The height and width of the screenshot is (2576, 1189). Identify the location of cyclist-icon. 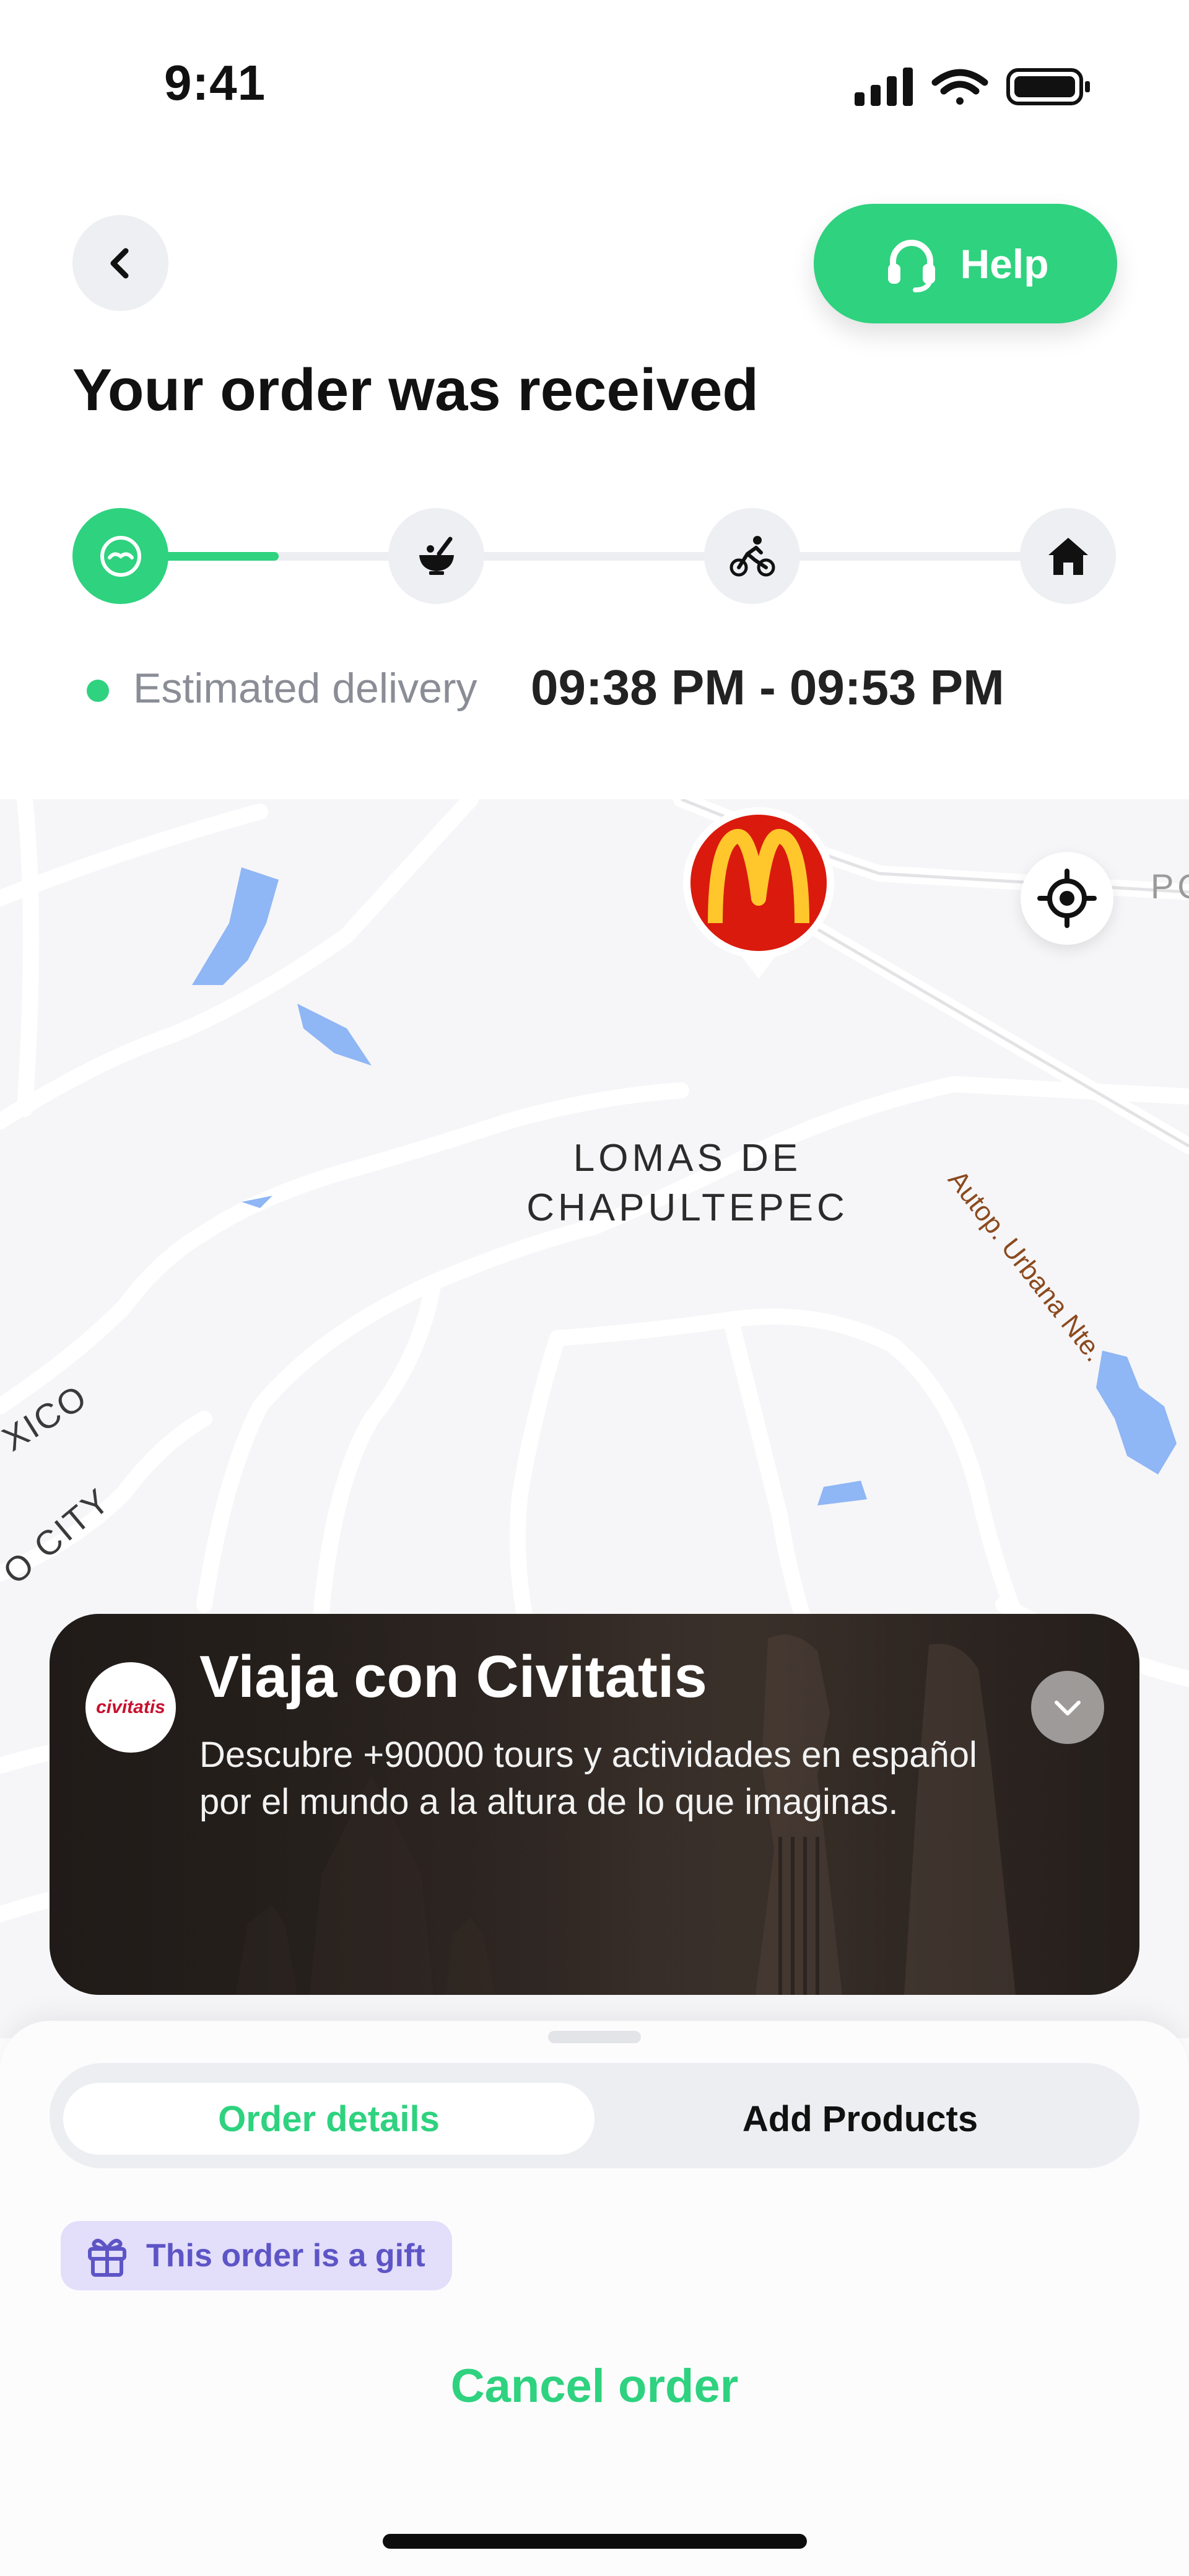
(752, 555).